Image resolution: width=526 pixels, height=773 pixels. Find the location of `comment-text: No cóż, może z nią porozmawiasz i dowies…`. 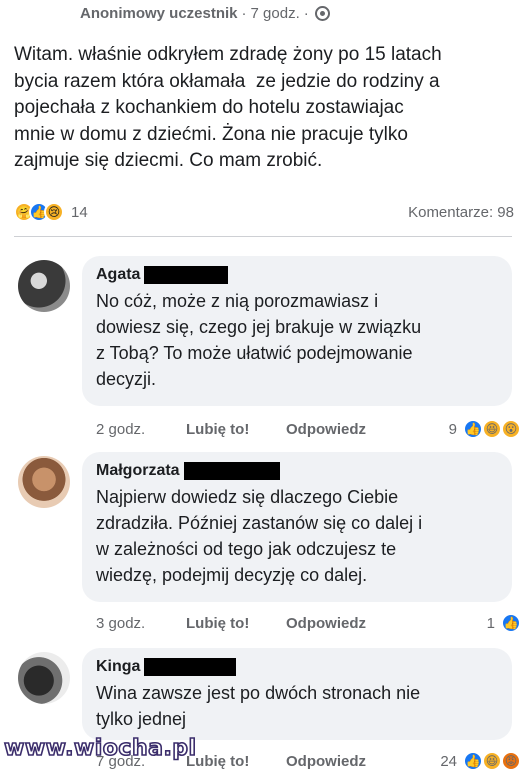

comment-text: No cóż, może z nią porozmawiasz i dowies… is located at coordinates (259, 340).